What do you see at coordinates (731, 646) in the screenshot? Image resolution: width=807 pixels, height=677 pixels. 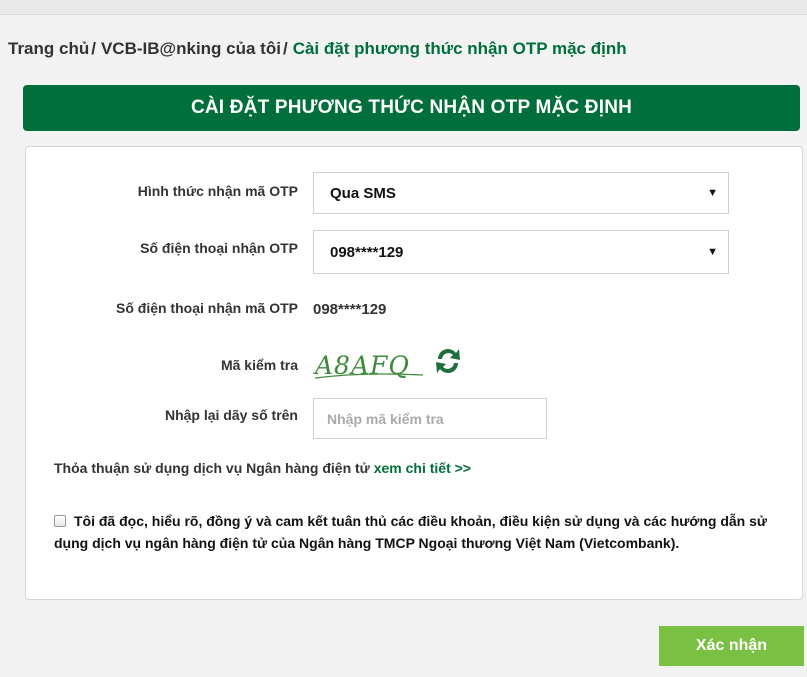 I see `confirm-button: Xác nhận` at bounding box center [731, 646].